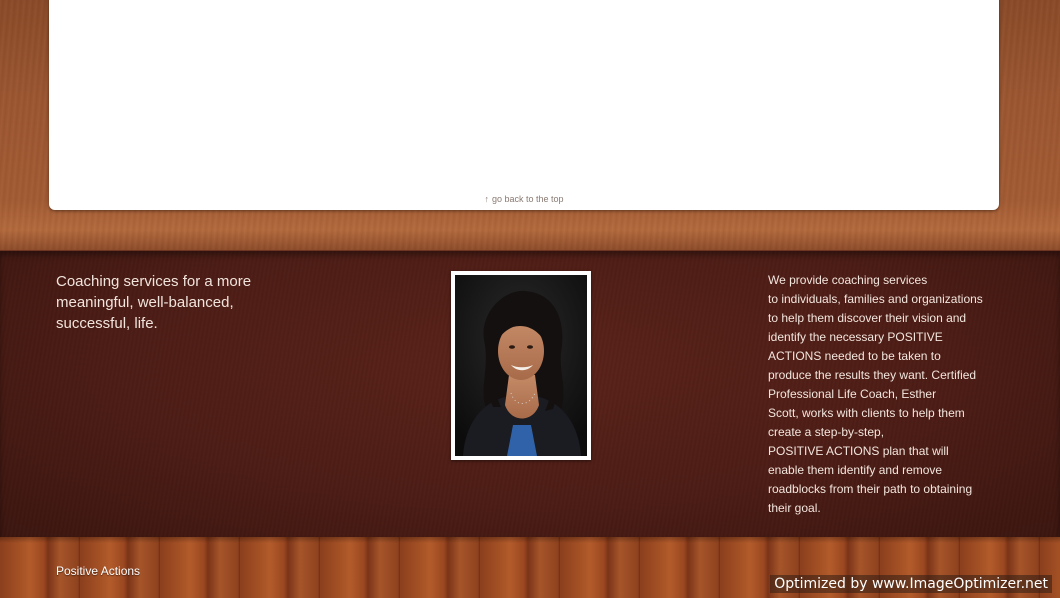  What do you see at coordinates (911, 584) in the screenshot?
I see `optimizer-watermark: Optimized by www.ImageOptimizer.net` at bounding box center [911, 584].